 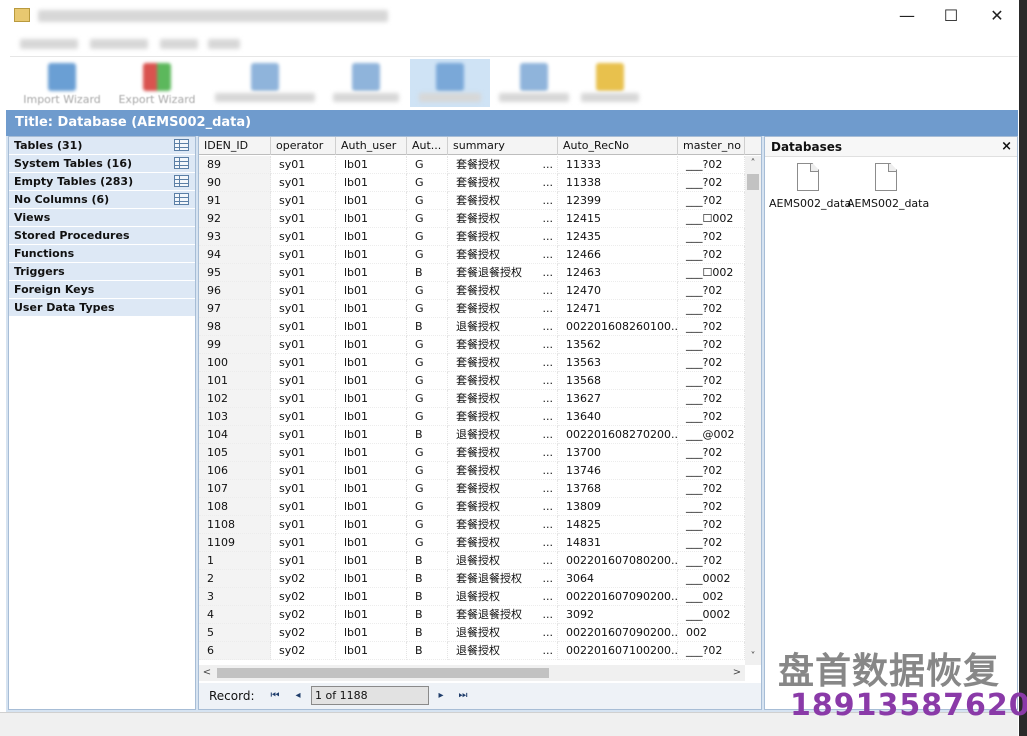 I want to click on nav-item-tables: Tables (31), so click(x=102, y=146).